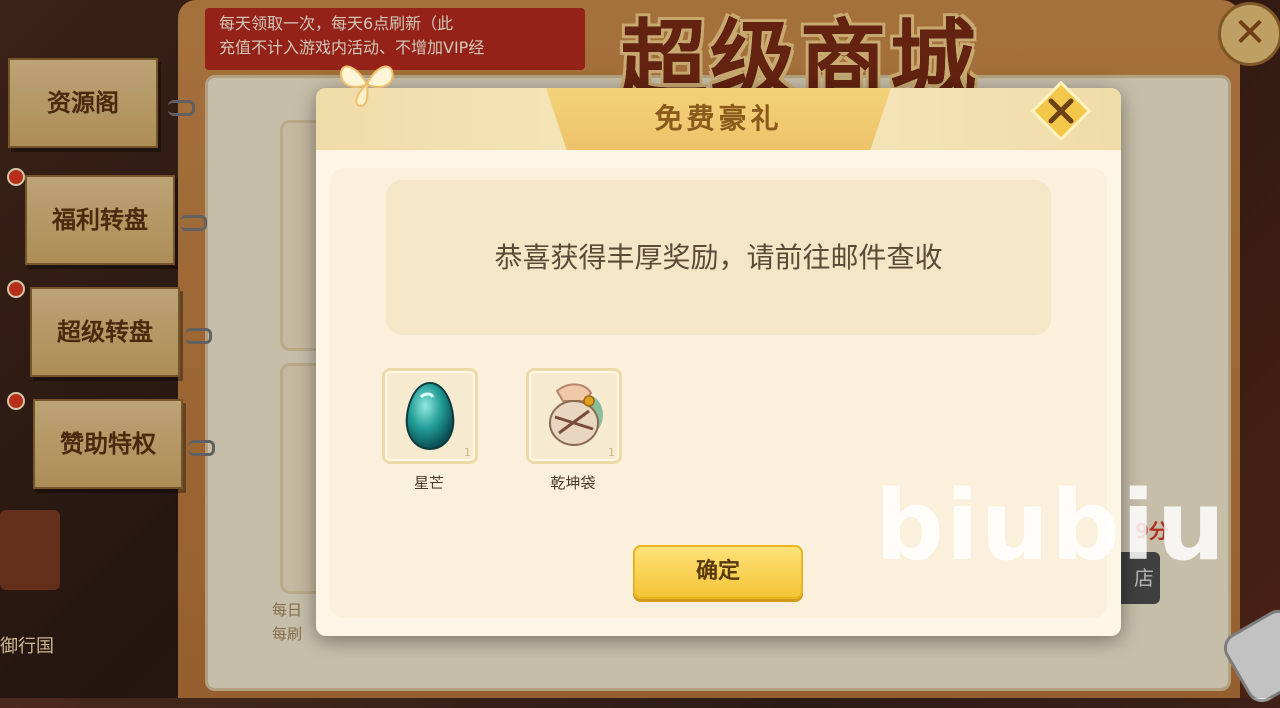  I want to click on dialog-title: 免费豪礼, so click(718, 118).